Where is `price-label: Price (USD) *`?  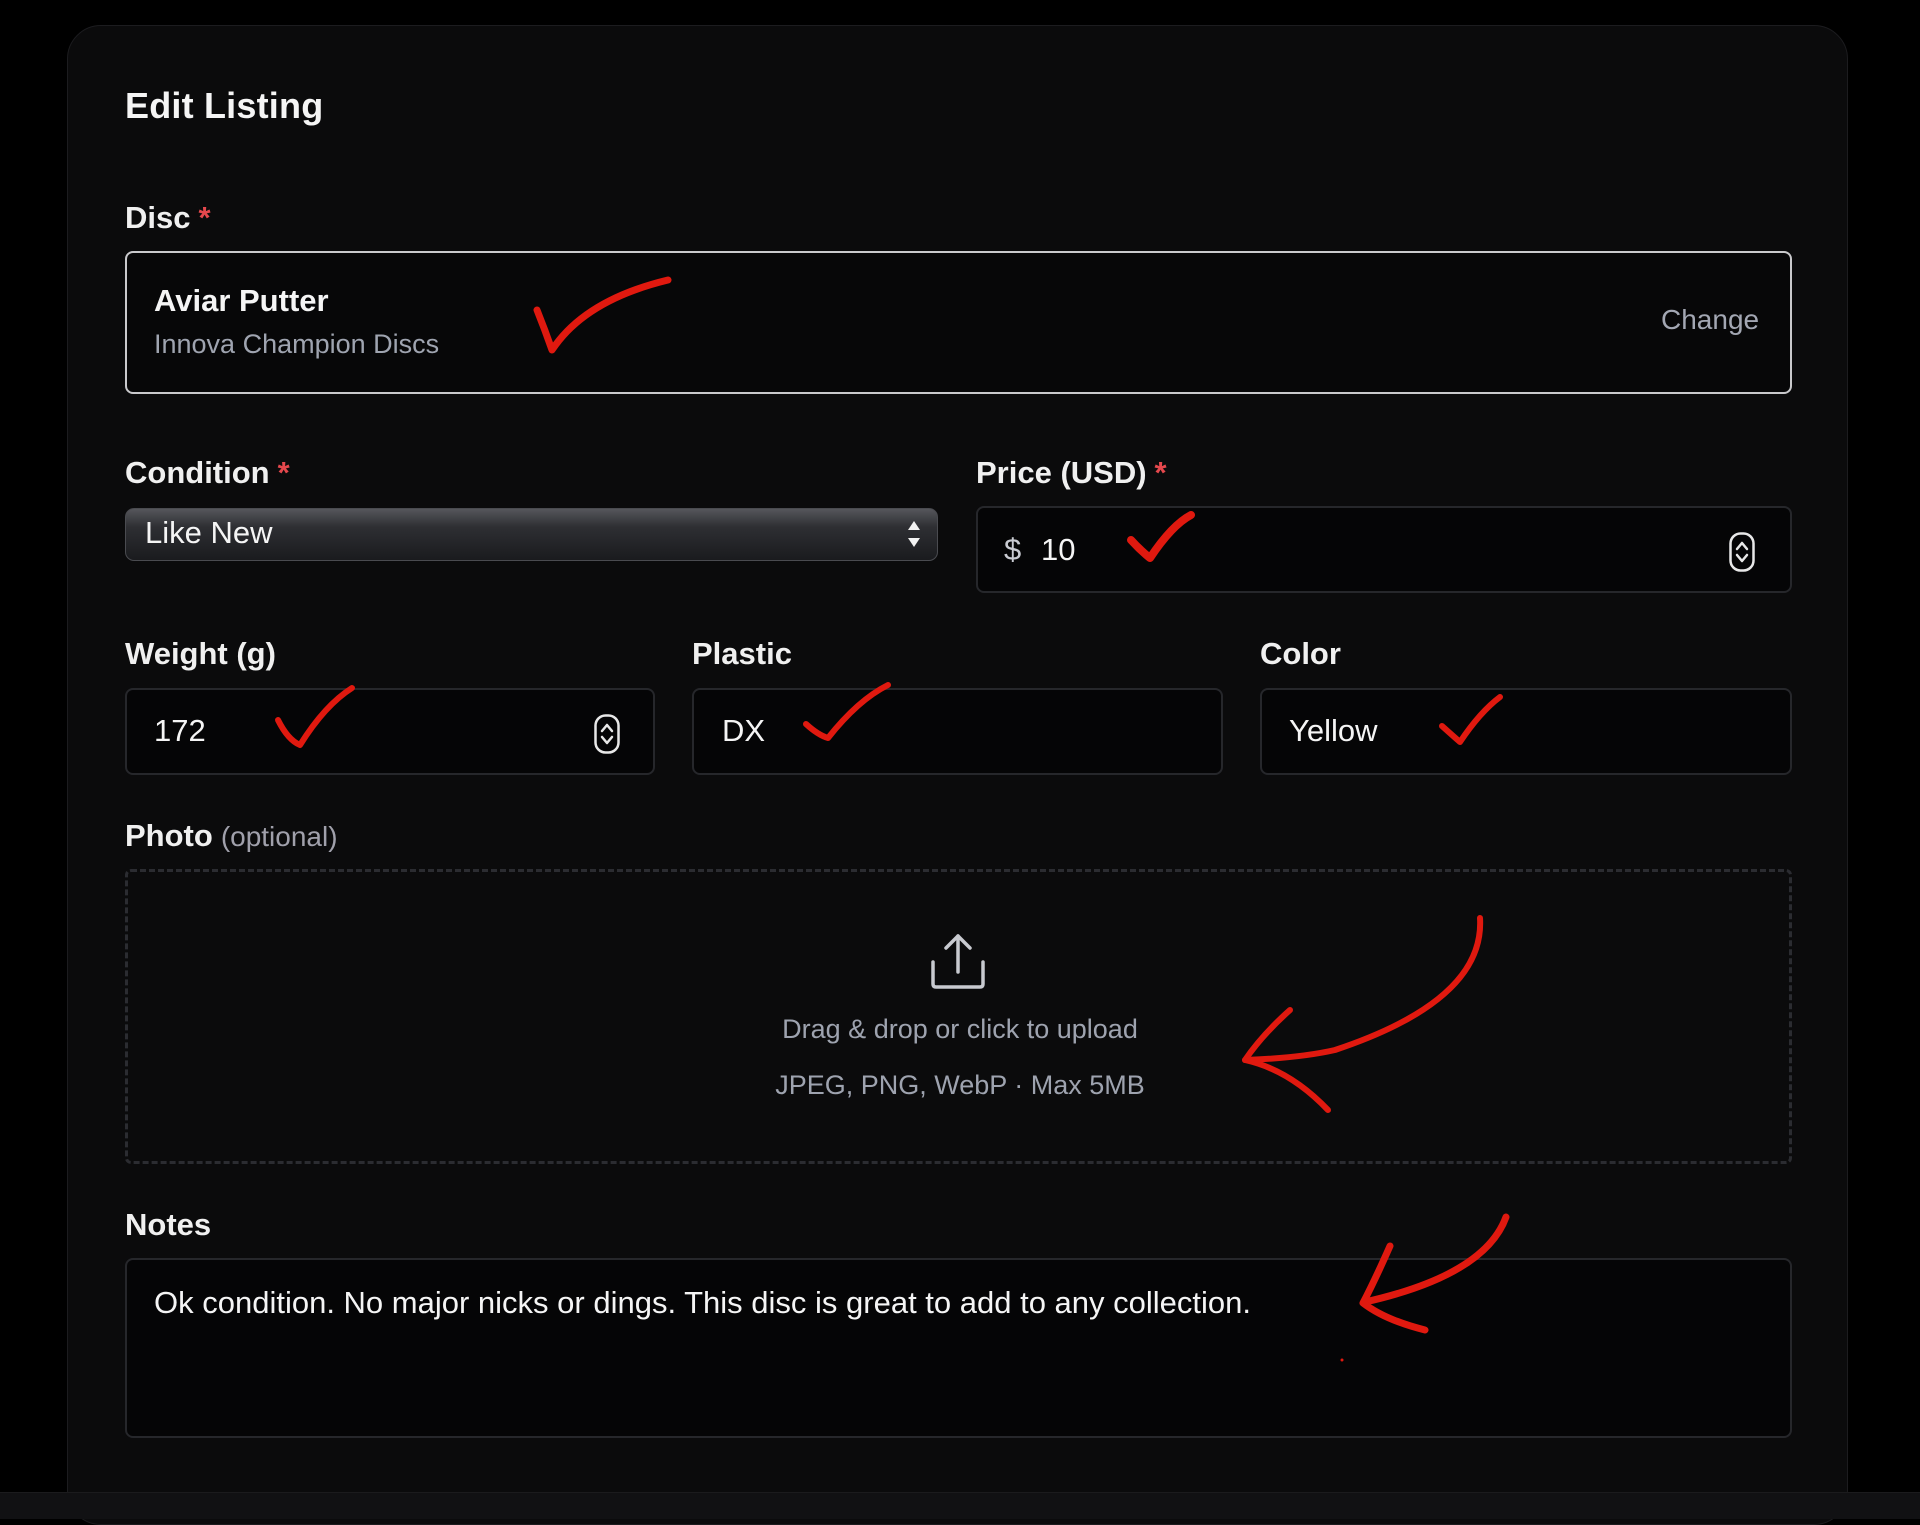 price-label: Price (USD) * is located at coordinates (1071, 473).